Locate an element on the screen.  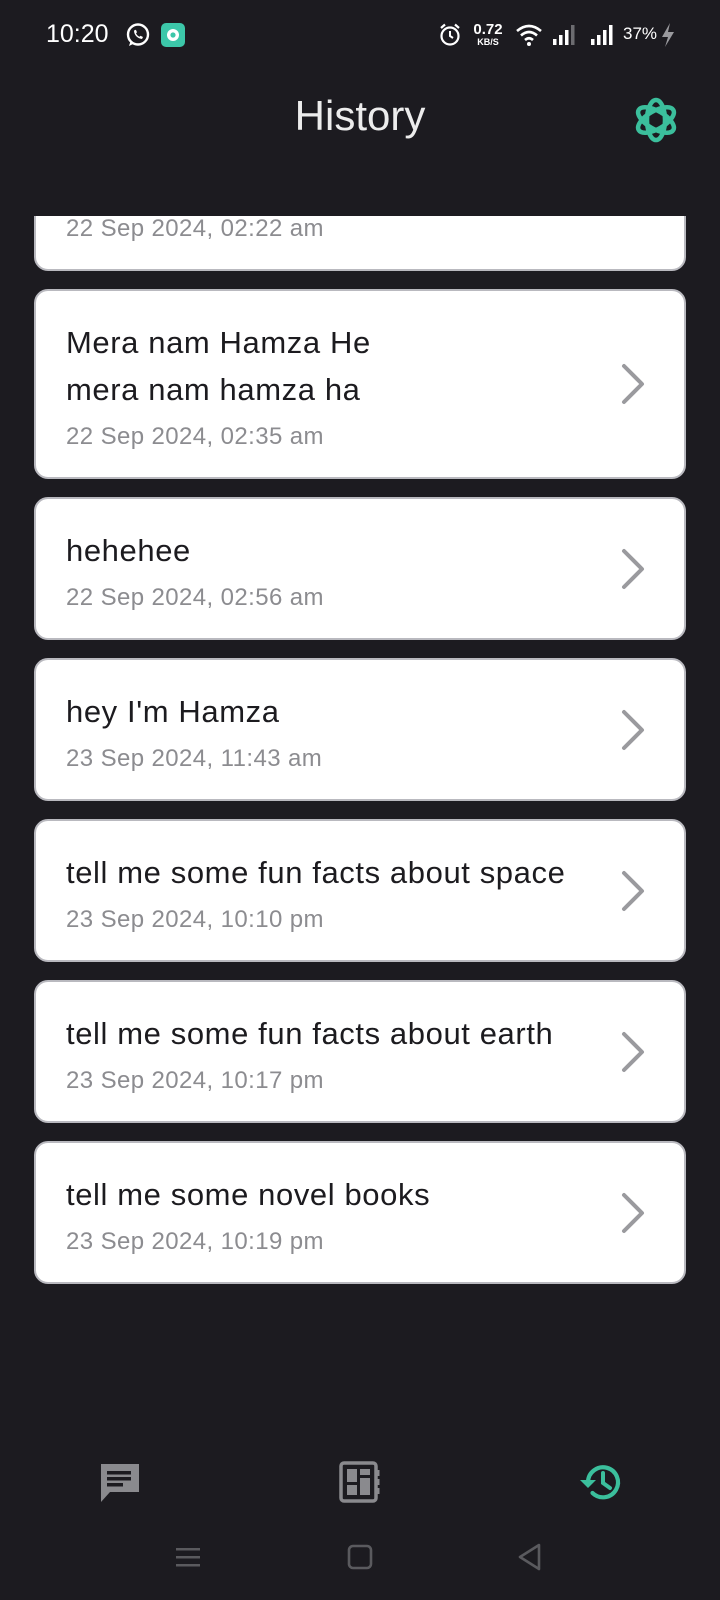
alarm-icon is located at coordinates (450, 37).